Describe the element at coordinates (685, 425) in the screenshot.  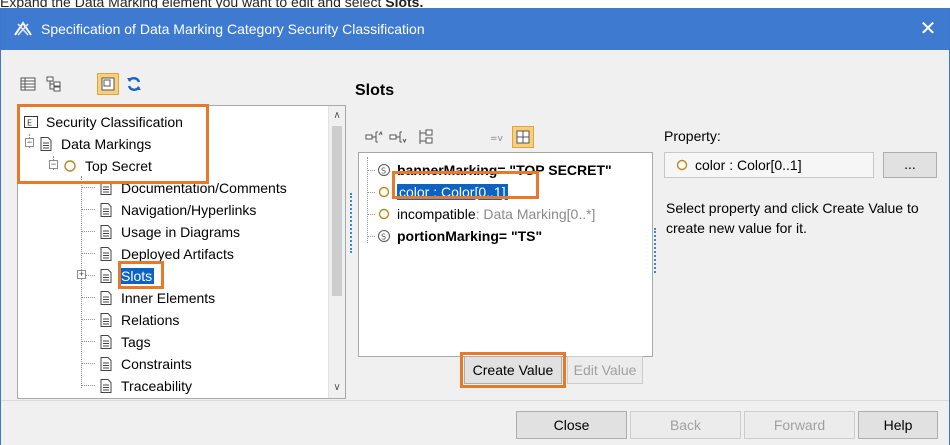
I see `back-button: Back` at that location.